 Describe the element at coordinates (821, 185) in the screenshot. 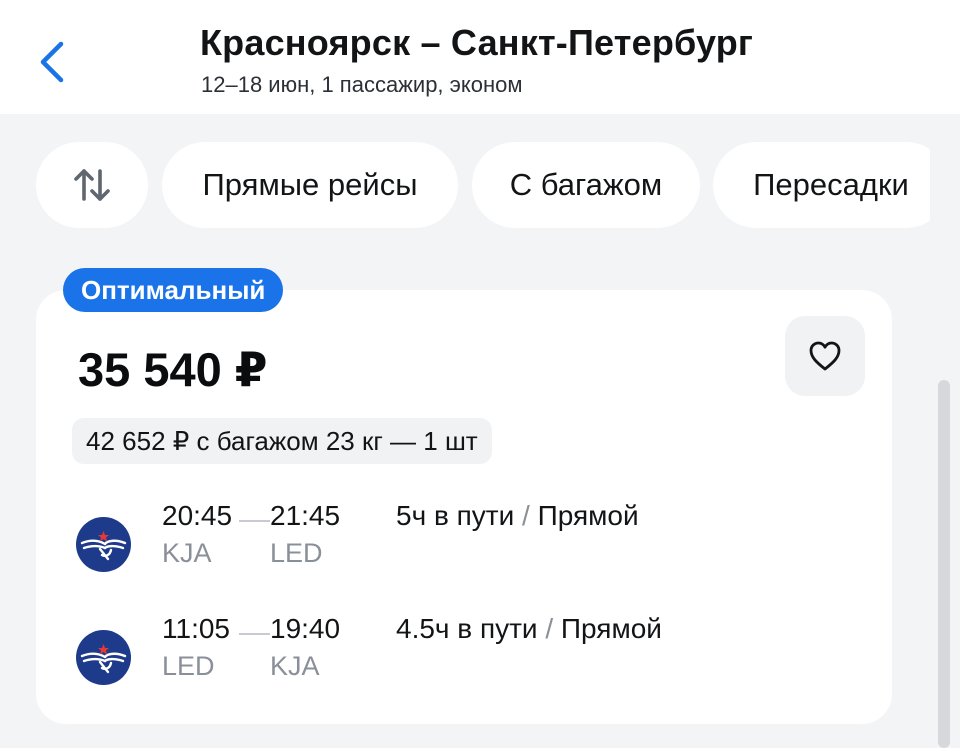

I see `filter-transfers: Пересадки` at that location.